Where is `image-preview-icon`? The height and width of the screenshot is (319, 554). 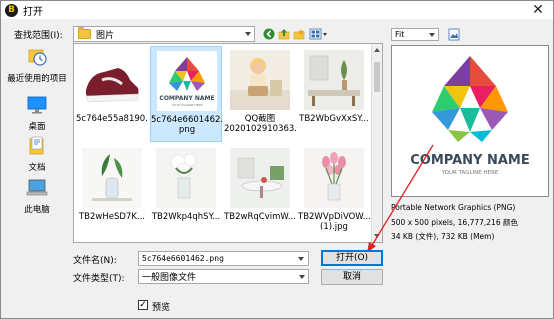
image-preview-icon is located at coordinates (454, 34).